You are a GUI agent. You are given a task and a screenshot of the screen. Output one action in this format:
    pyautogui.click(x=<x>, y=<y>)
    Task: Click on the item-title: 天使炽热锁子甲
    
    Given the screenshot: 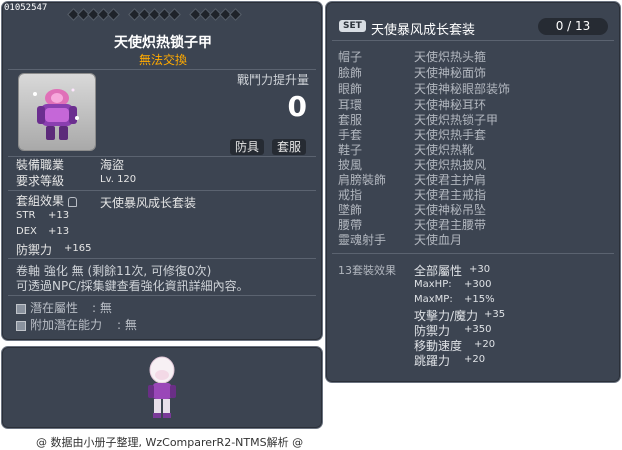 What is the action you would take?
    pyautogui.click(x=163, y=43)
    